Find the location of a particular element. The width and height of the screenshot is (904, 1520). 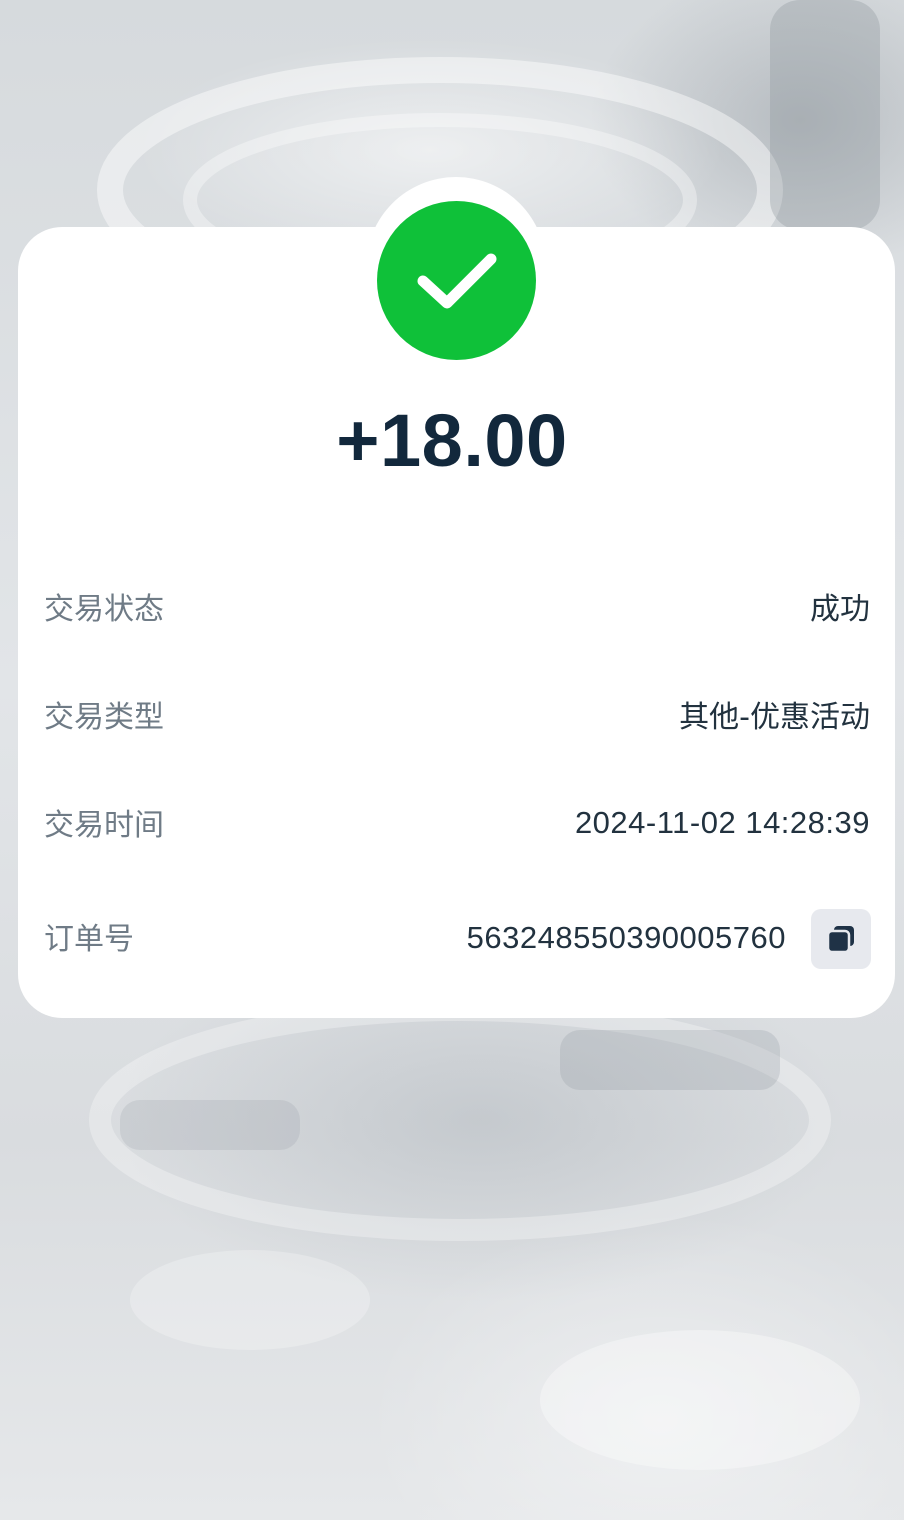

copy-order-number-button is located at coordinates (841, 939).